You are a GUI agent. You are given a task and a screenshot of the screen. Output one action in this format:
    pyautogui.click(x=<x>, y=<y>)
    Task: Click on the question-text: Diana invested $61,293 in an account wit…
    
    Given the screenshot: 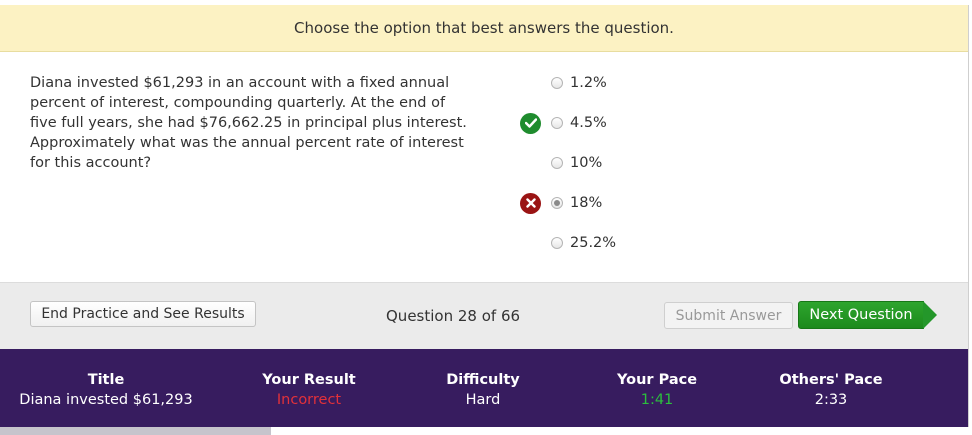 What is the action you would take?
    pyautogui.click(x=248, y=123)
    